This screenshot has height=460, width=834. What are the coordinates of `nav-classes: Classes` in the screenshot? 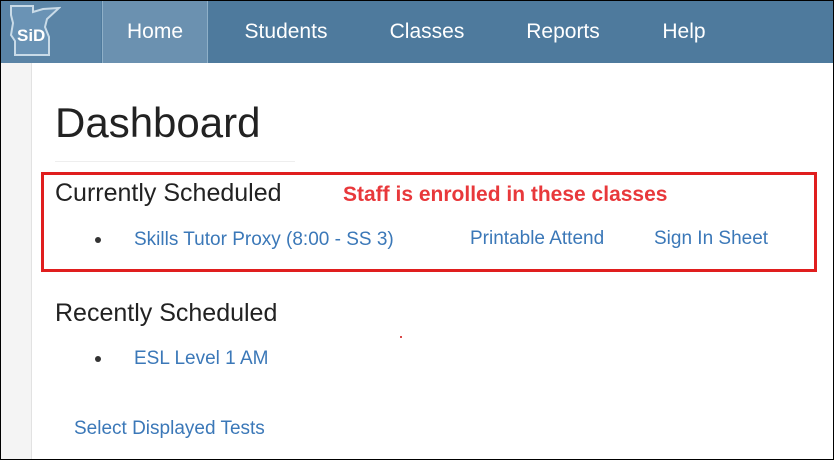 It's located at (427, 32).